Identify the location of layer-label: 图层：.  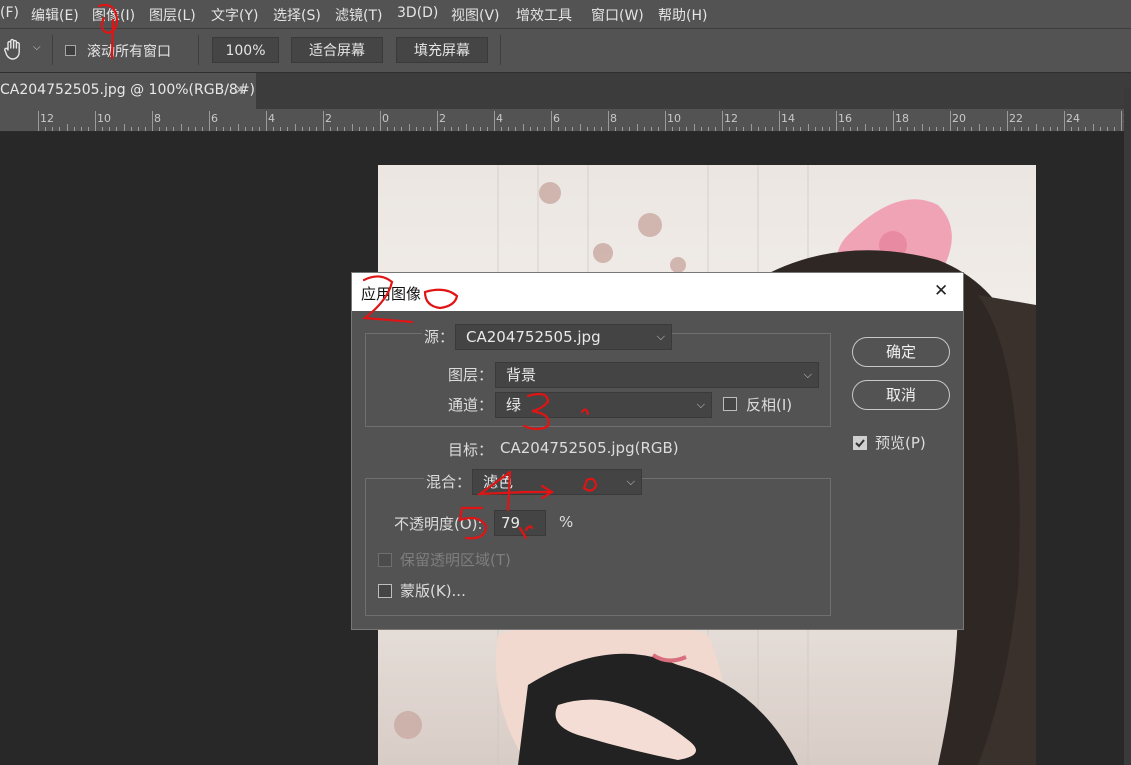
(471, 375).